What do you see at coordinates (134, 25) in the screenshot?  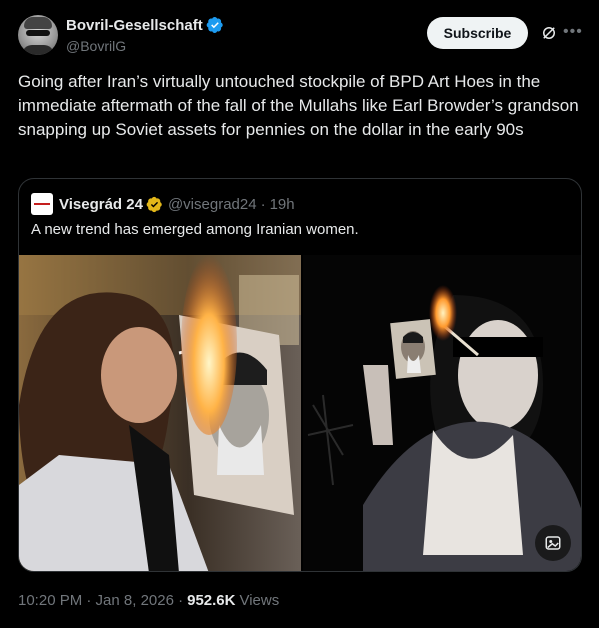 I see `author-display-name: Bovril-Gesellschaft` at bounding box center [134, 25].